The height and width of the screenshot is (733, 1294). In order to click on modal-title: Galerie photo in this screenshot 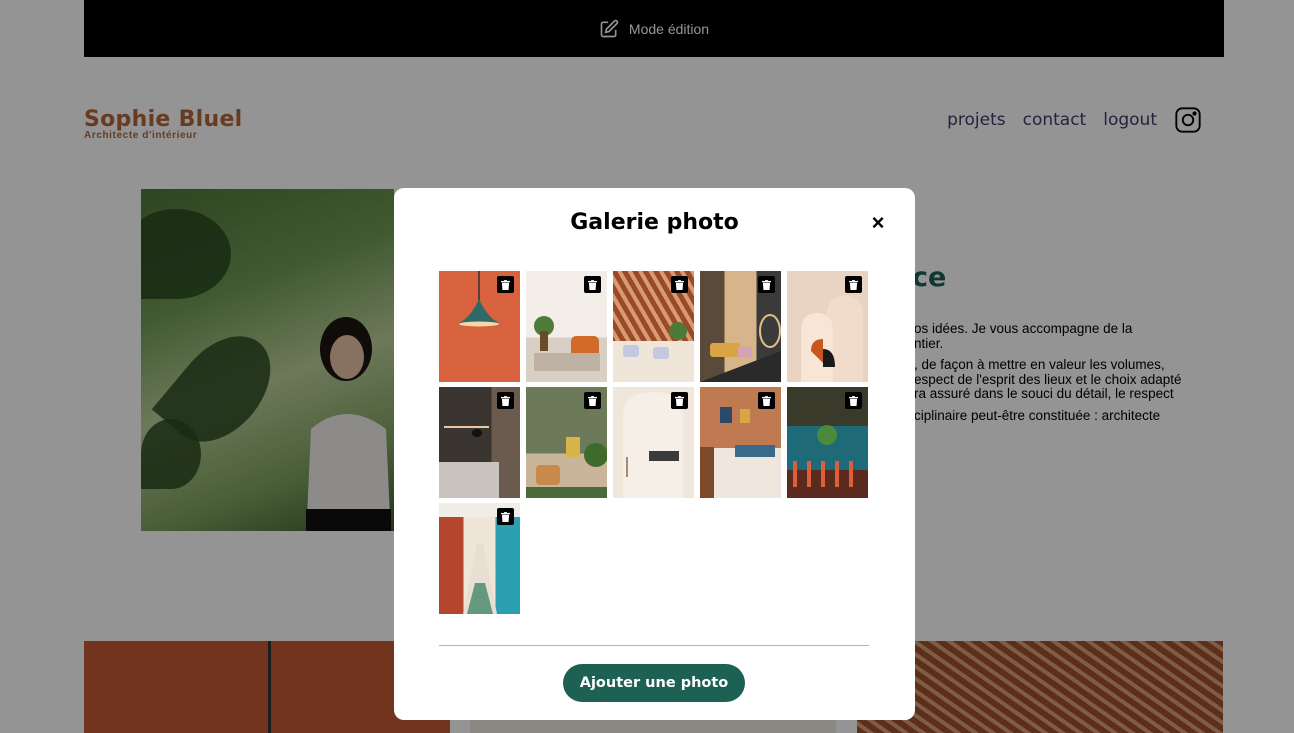, I will do `click(654, 222)`.